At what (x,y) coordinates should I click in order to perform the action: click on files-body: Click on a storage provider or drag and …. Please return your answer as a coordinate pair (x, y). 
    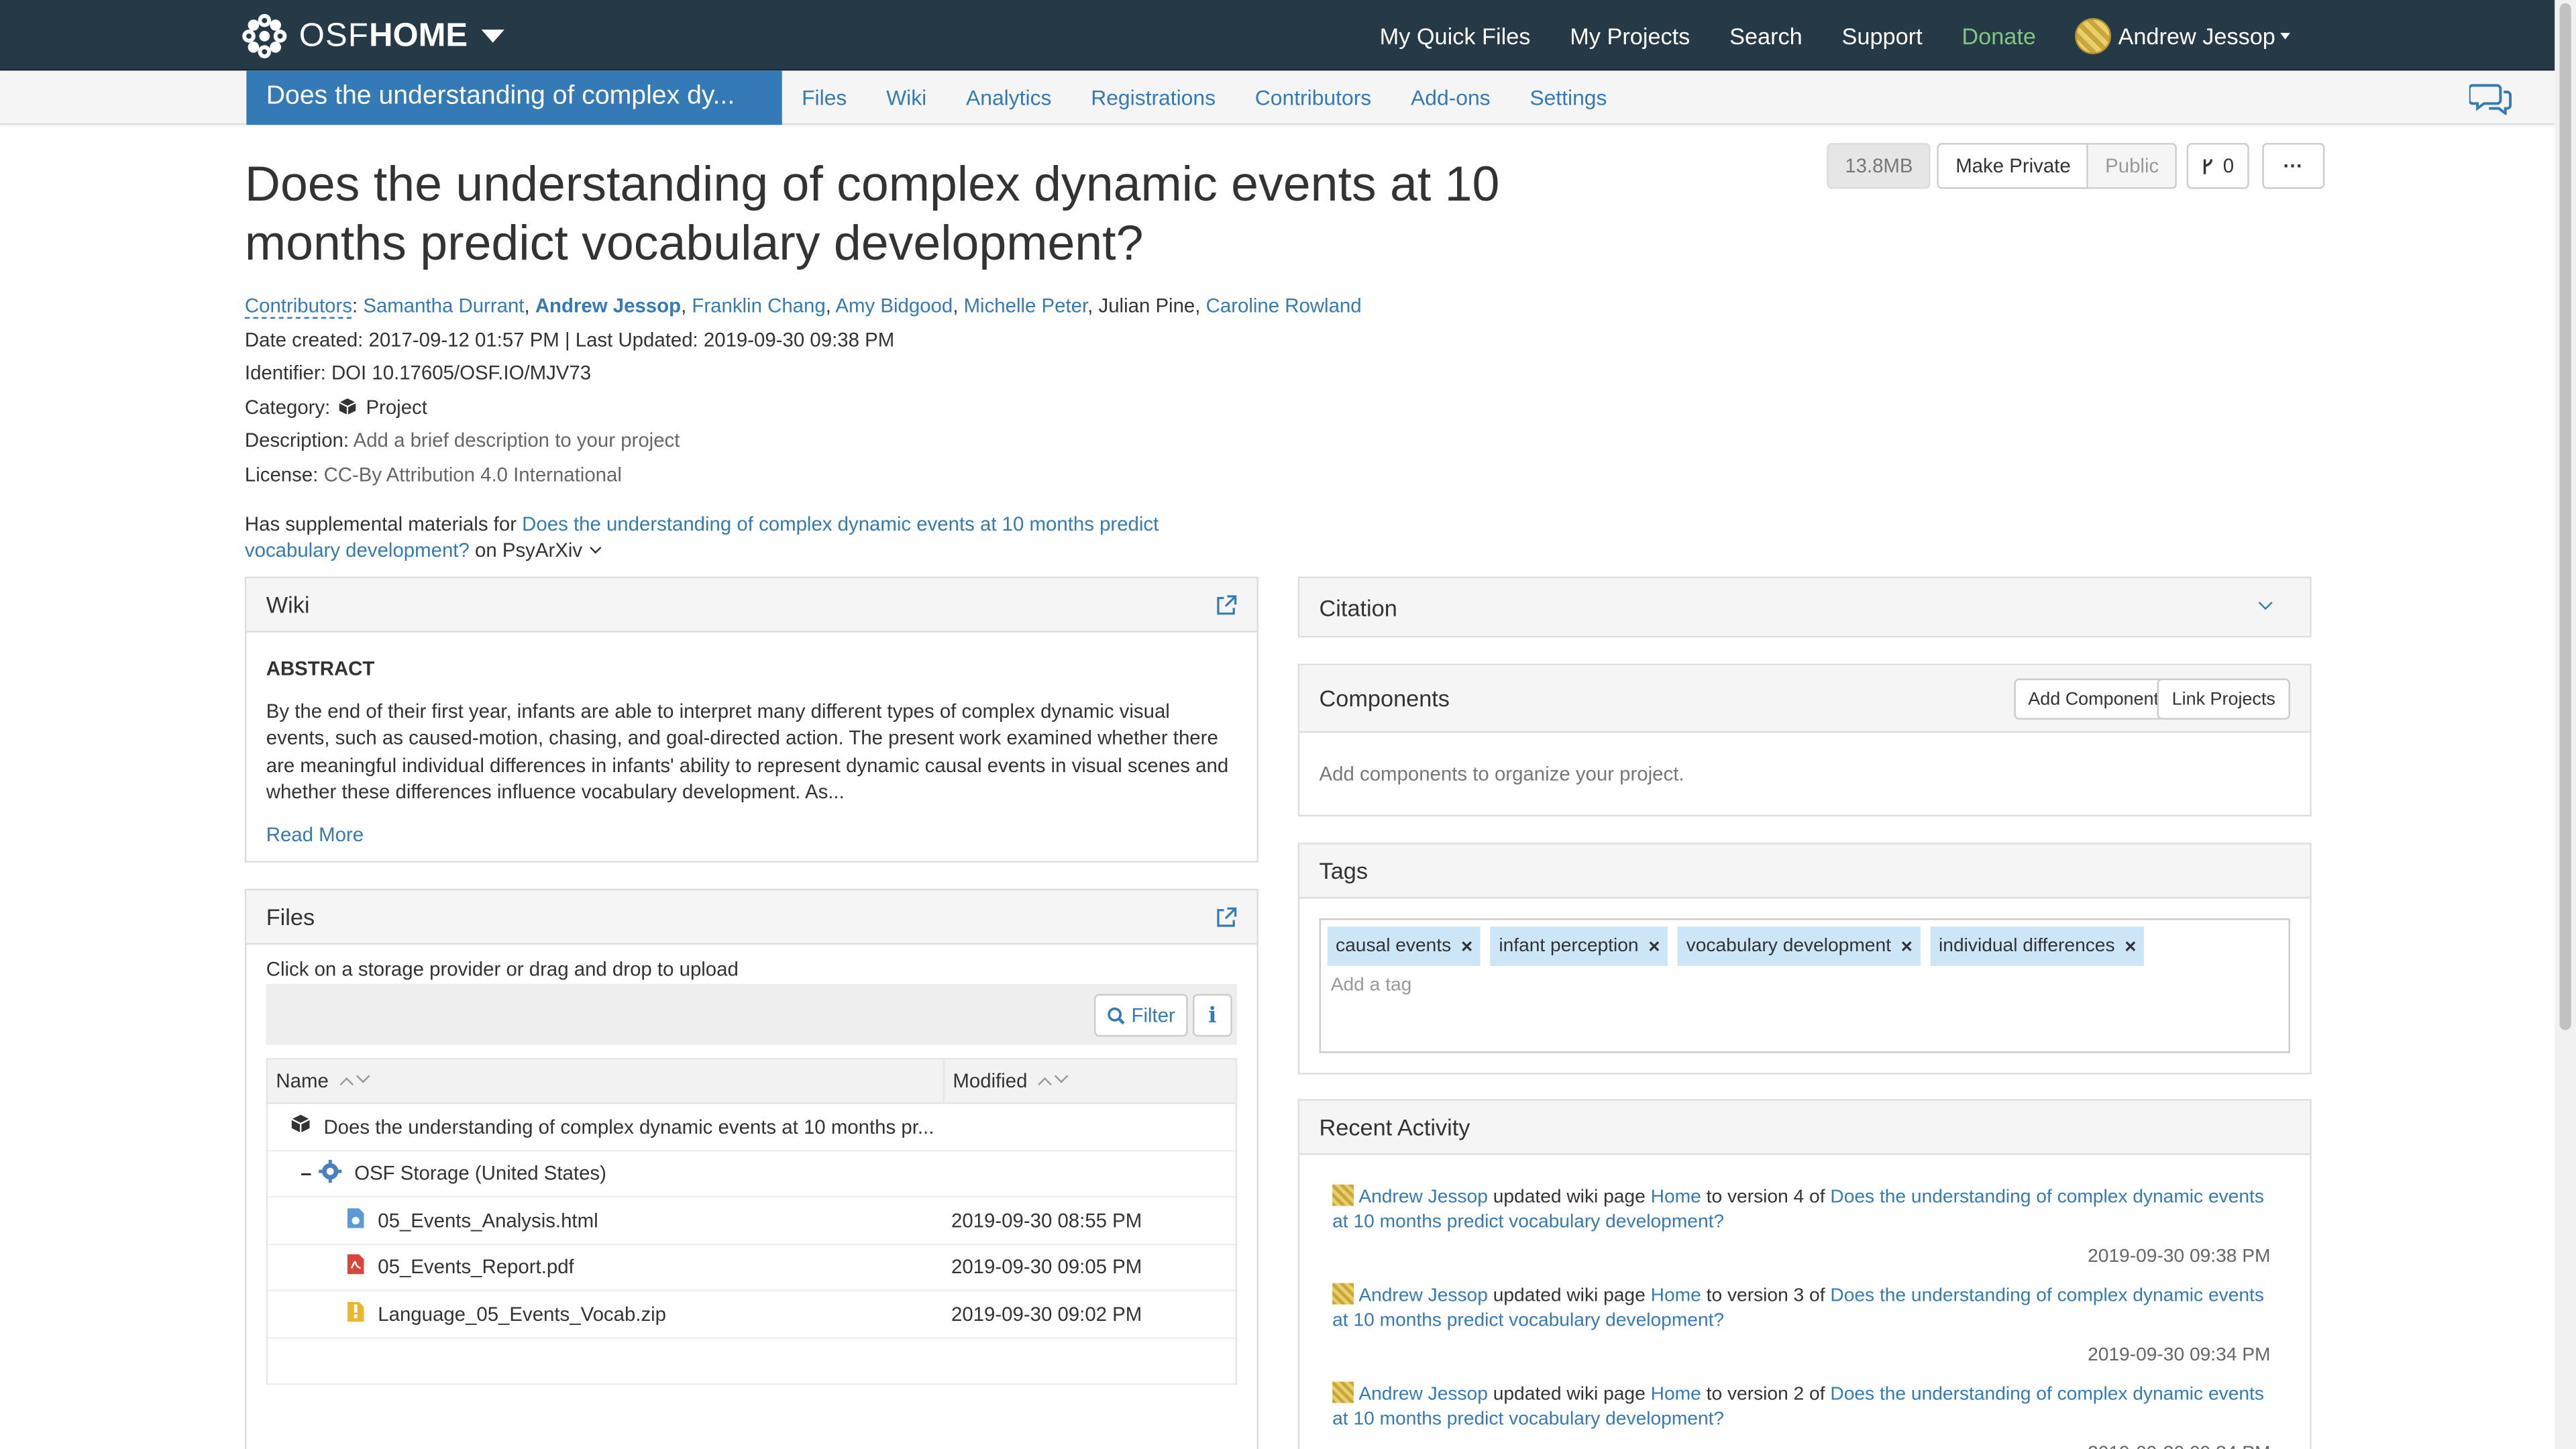
    Looking at the image, I should click on (751, 1171).